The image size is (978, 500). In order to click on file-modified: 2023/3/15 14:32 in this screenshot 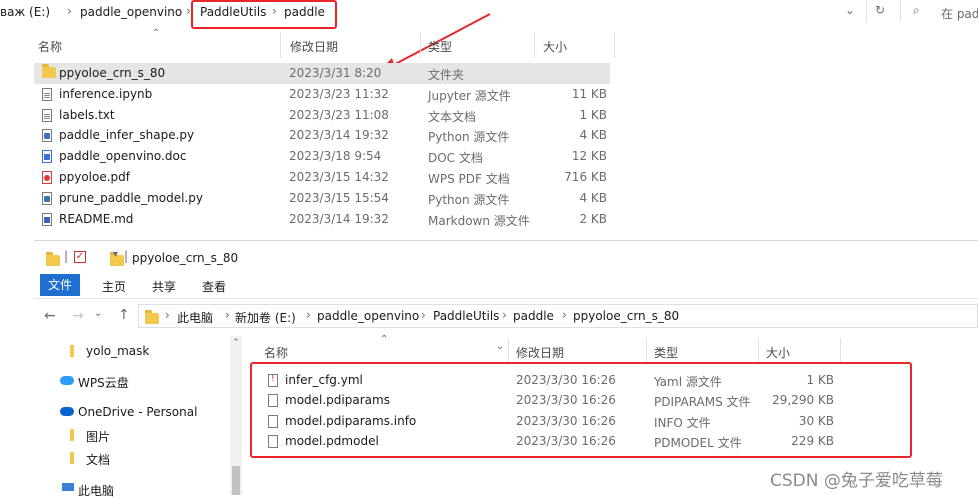, I will do `click(339, 177)`.